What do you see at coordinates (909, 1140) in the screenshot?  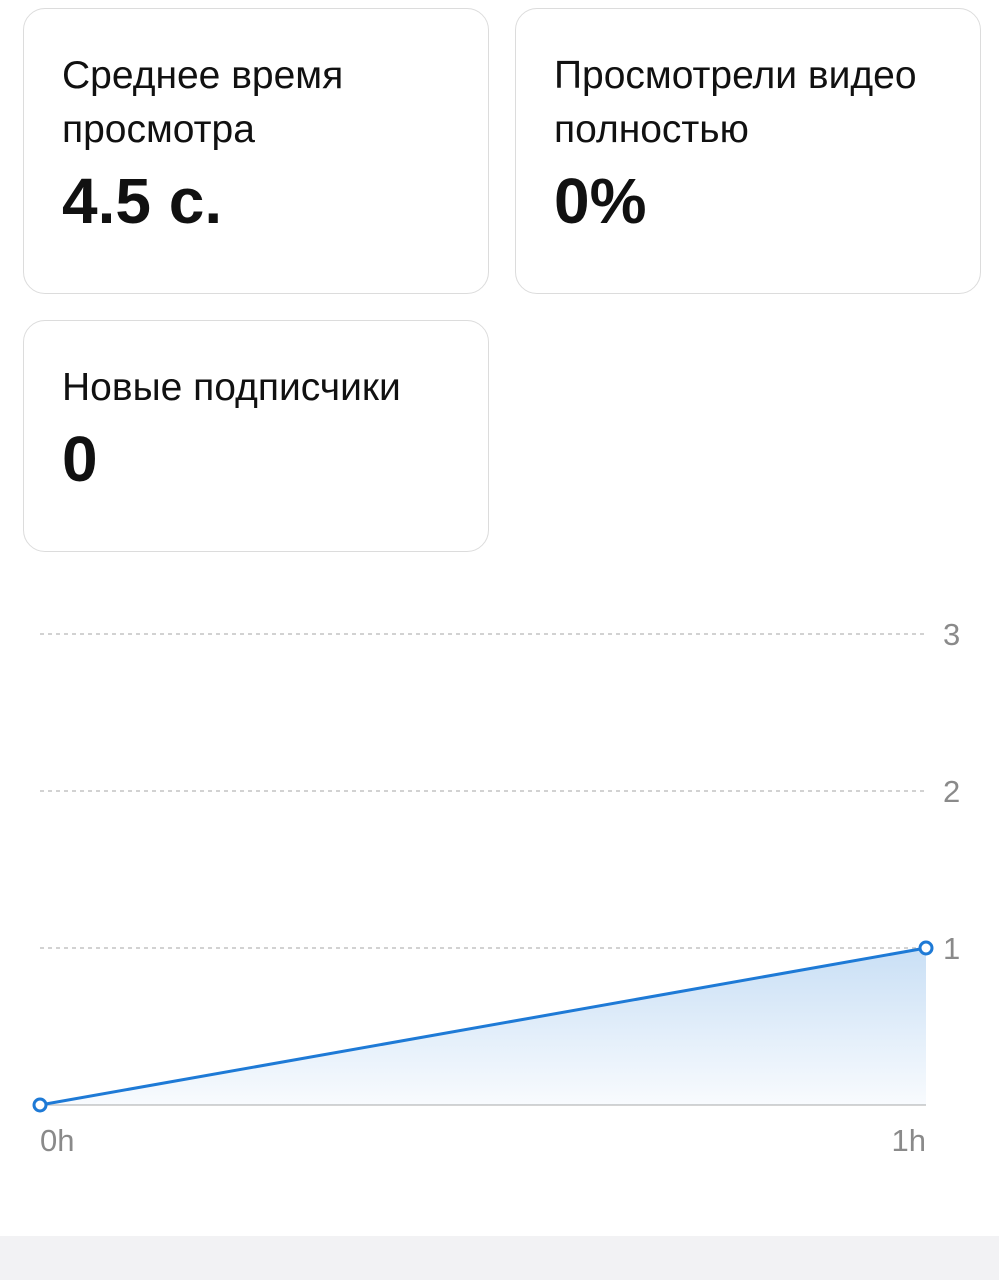 I see `x-tick-label: 1h` at bounding box center [909, 1140].